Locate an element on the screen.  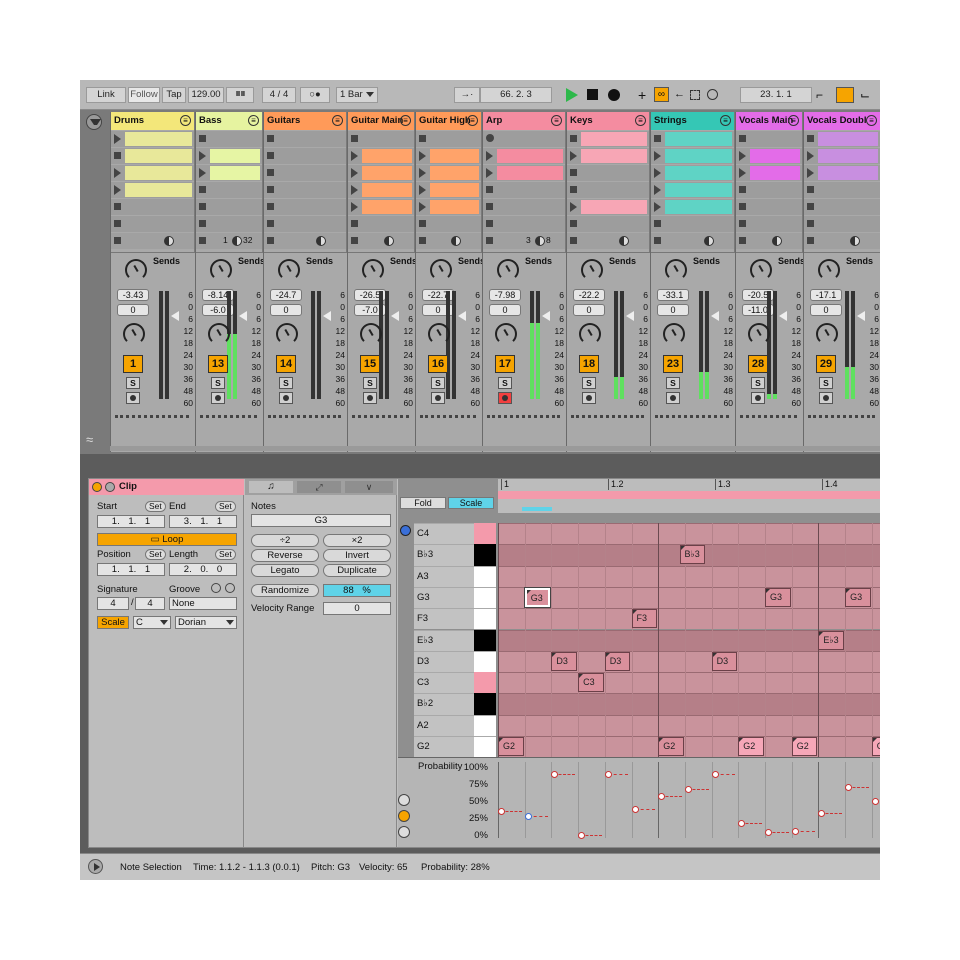
track-activator: 17 is located at coordinates (505, 364).